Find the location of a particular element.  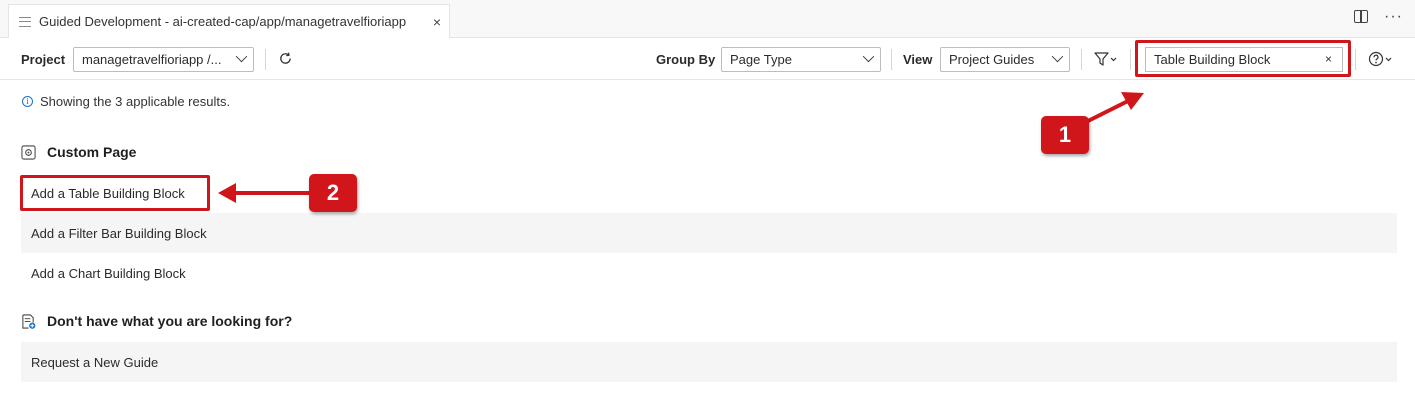

custom-page-icon is located at coordinates (28, 152).